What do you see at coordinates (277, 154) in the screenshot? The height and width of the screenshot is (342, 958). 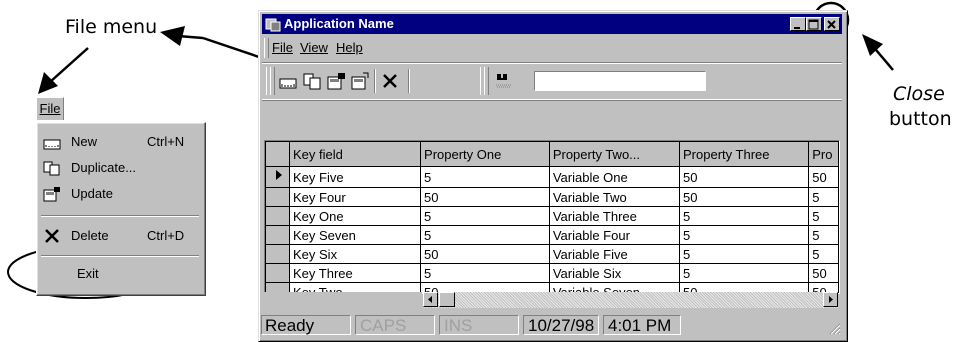 I see `row-selector-header` at bounding box center [277, 154].